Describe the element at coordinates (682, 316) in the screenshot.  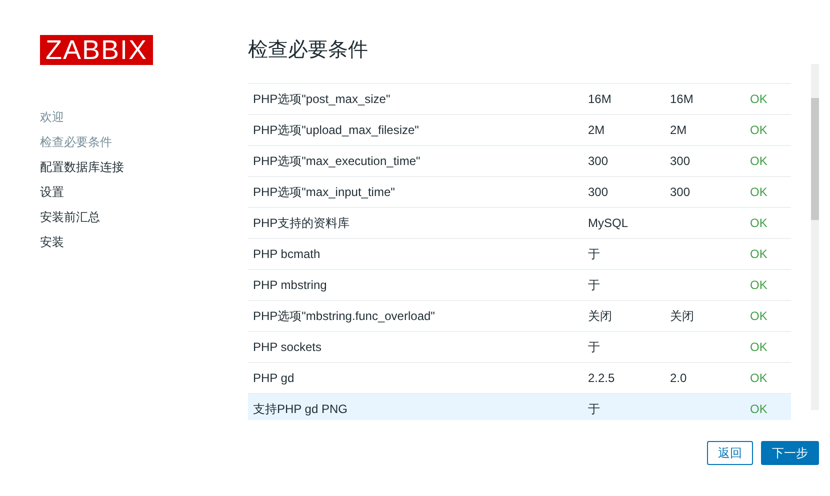
I see `required-value: 关闭` at that location.